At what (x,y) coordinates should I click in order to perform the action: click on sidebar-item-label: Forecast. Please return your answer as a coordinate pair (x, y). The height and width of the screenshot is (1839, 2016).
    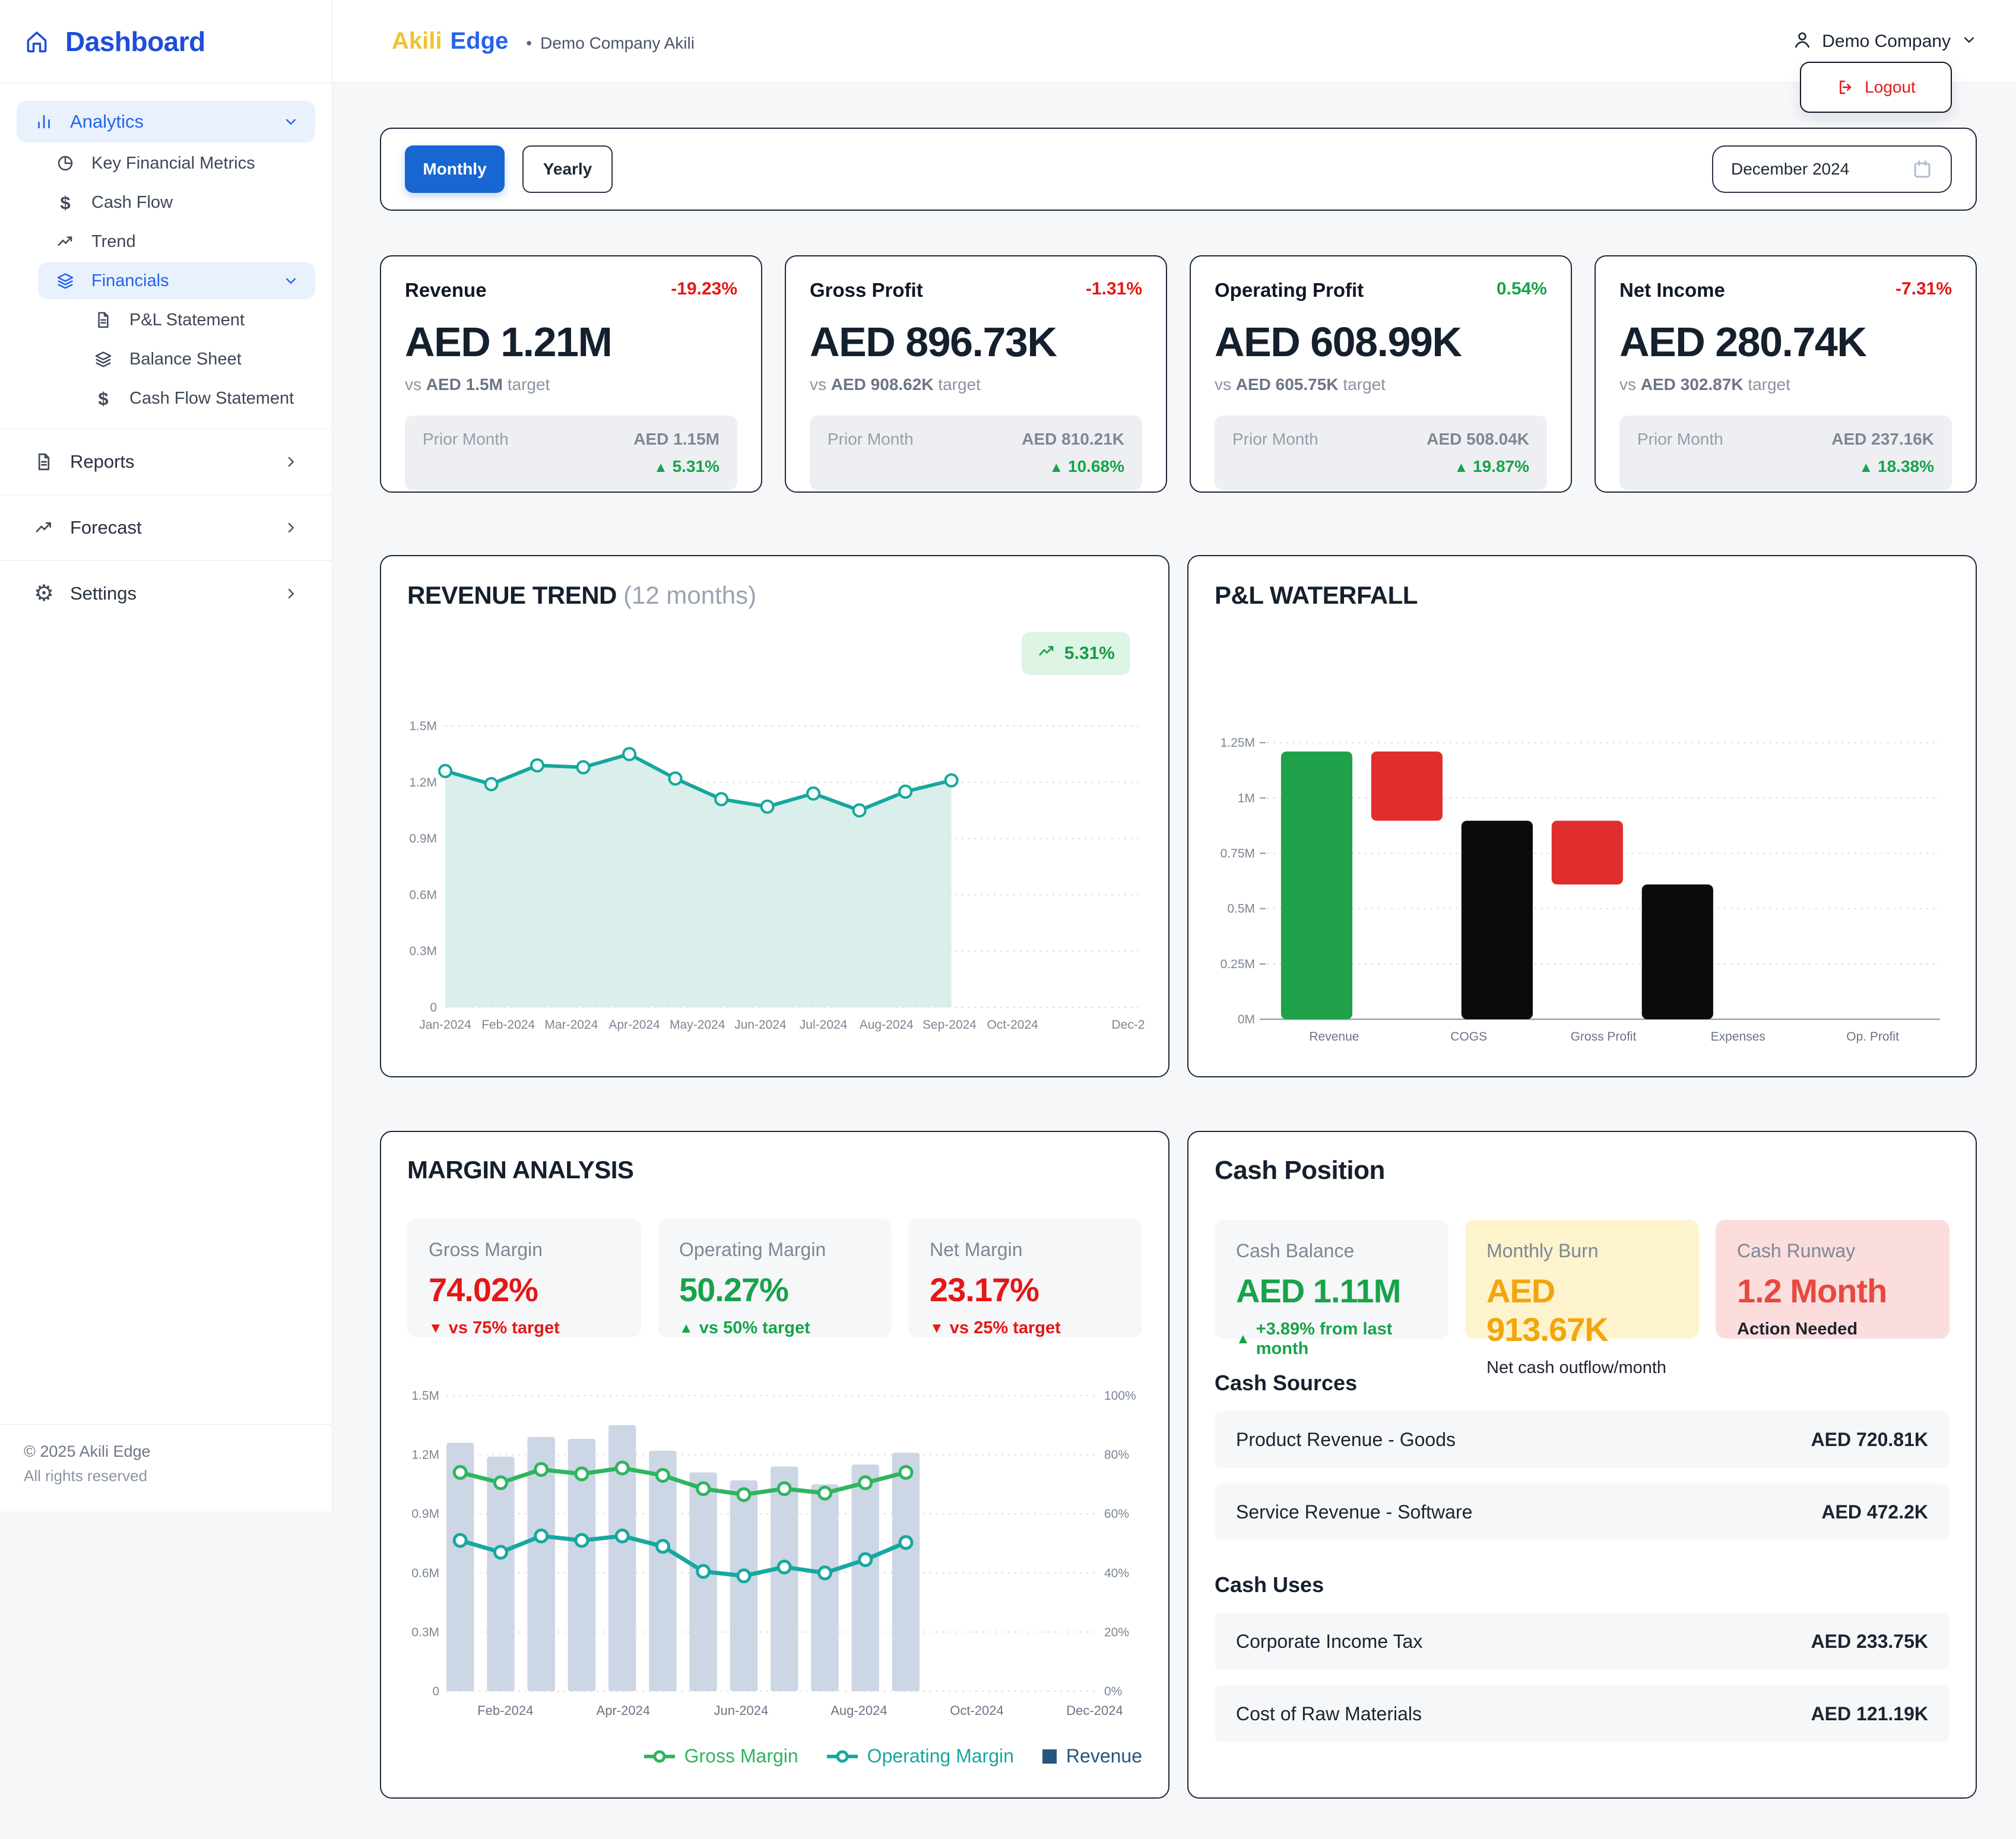
    Looking at the image, I should click on (106, 527).